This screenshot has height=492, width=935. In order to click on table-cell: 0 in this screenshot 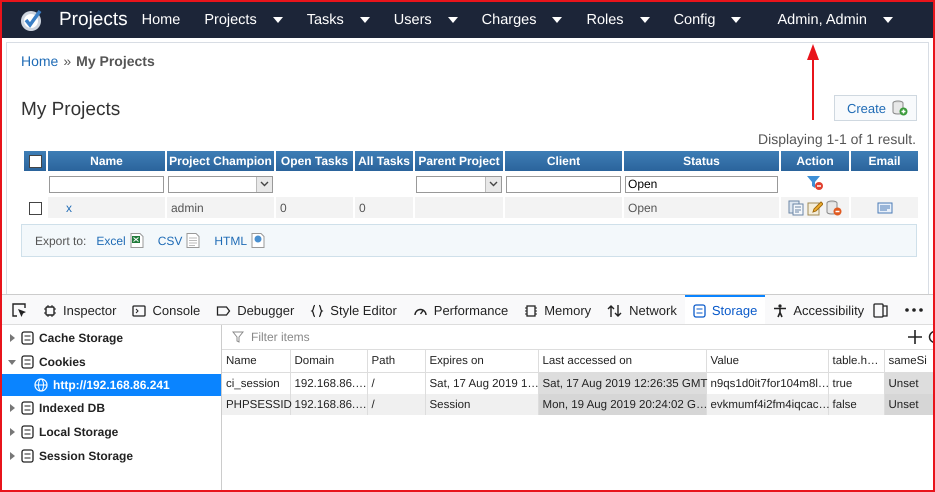, I will do `click(362, 207)`.